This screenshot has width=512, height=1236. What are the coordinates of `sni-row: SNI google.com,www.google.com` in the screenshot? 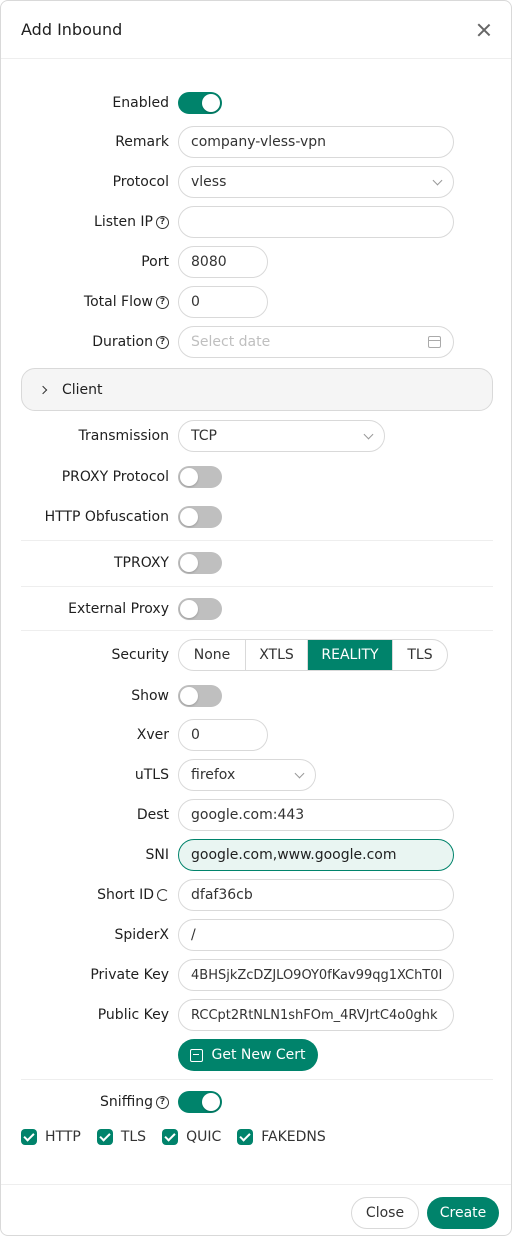 It's located at (256, 855).